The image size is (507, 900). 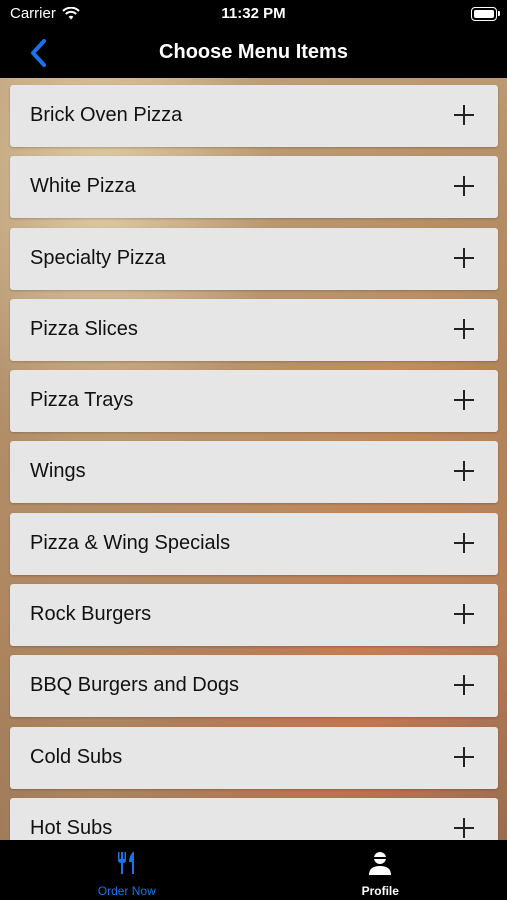 I want to click on menu-item-bbq-burgers-and-dogs: BBQ Burgers and Dogs, so click(x=254, y=686).